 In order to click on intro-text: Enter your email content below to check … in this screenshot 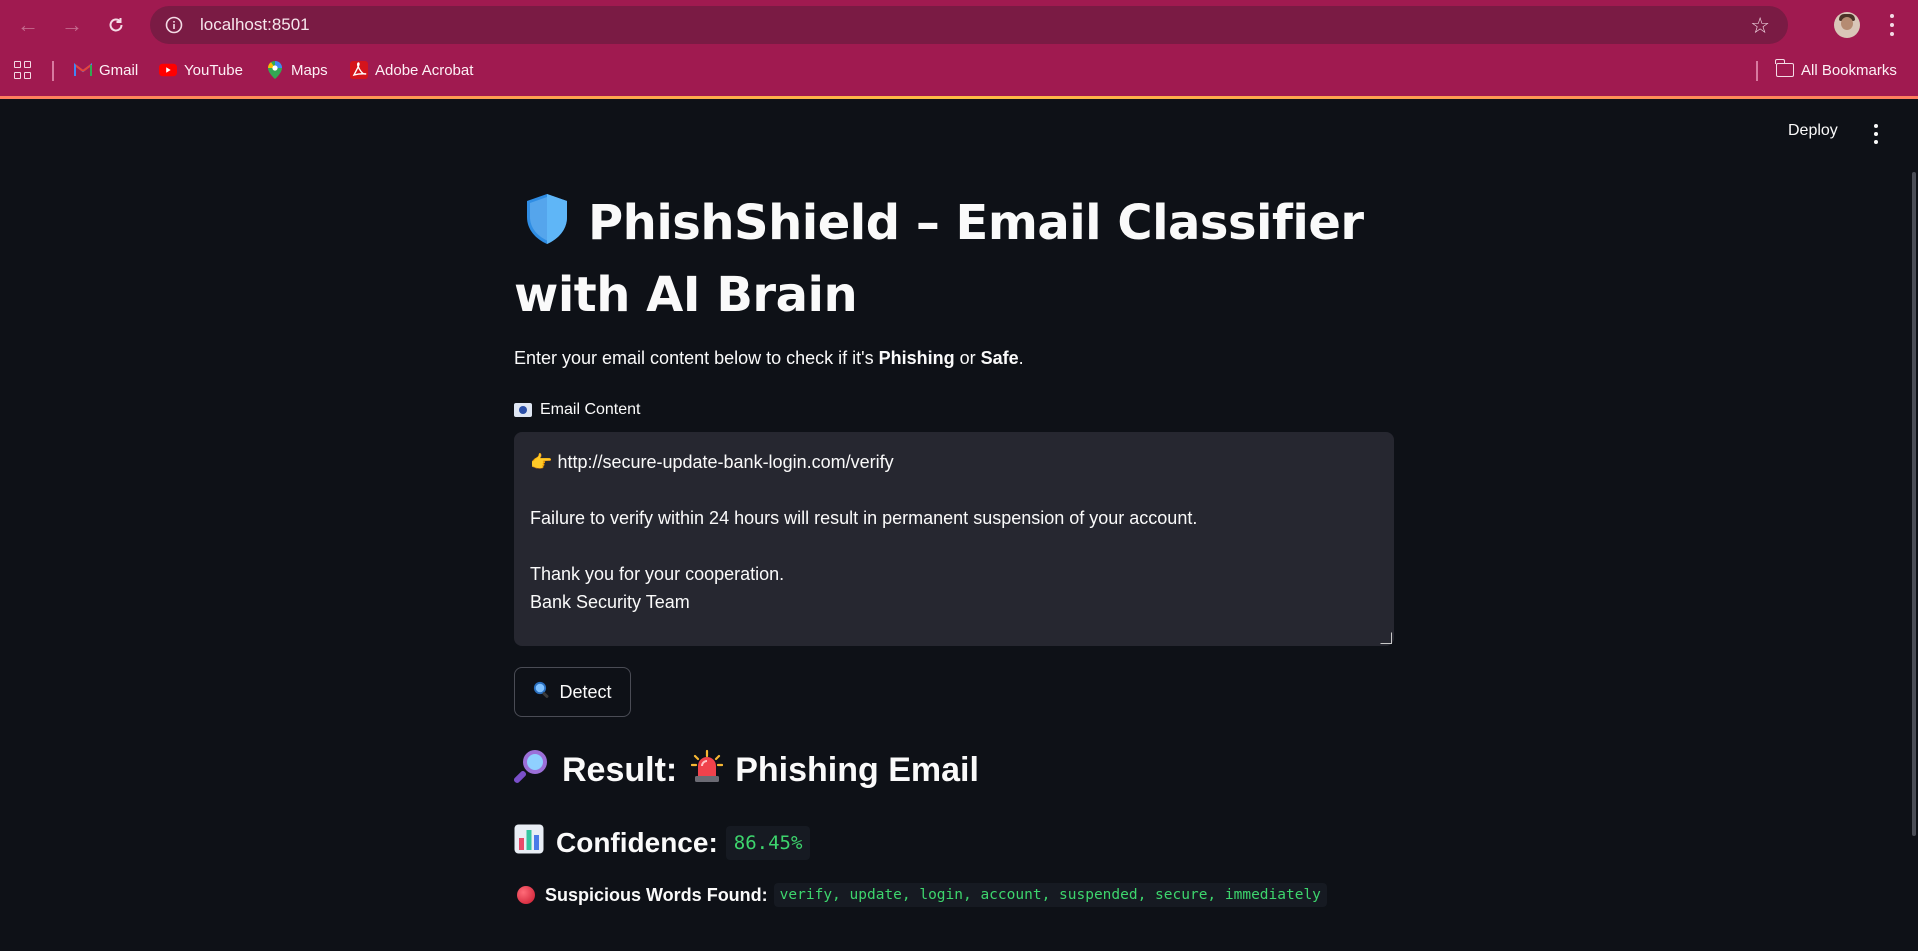, I will do `click(769, 358)`.